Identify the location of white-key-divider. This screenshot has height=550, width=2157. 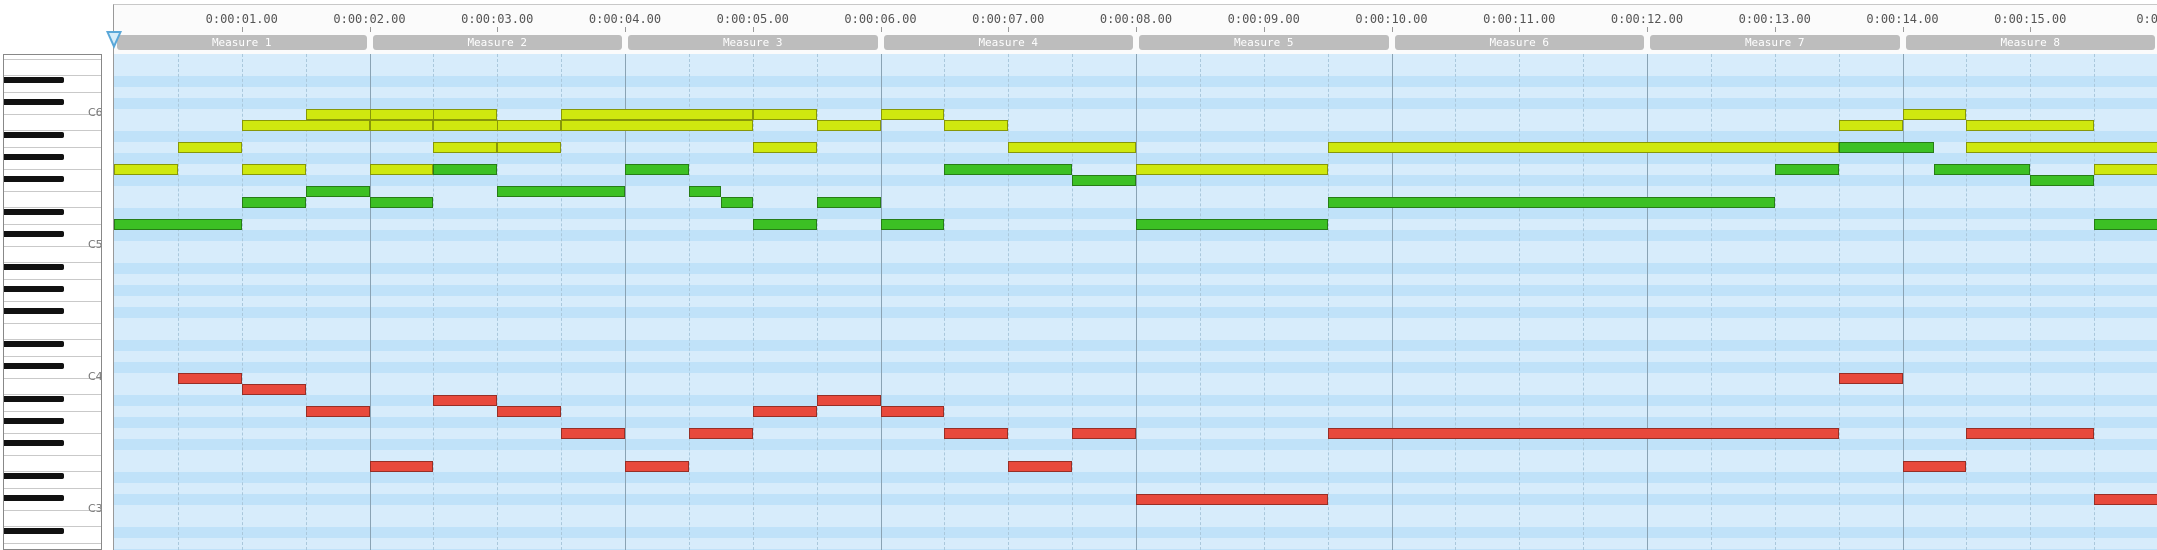
(52, 526).